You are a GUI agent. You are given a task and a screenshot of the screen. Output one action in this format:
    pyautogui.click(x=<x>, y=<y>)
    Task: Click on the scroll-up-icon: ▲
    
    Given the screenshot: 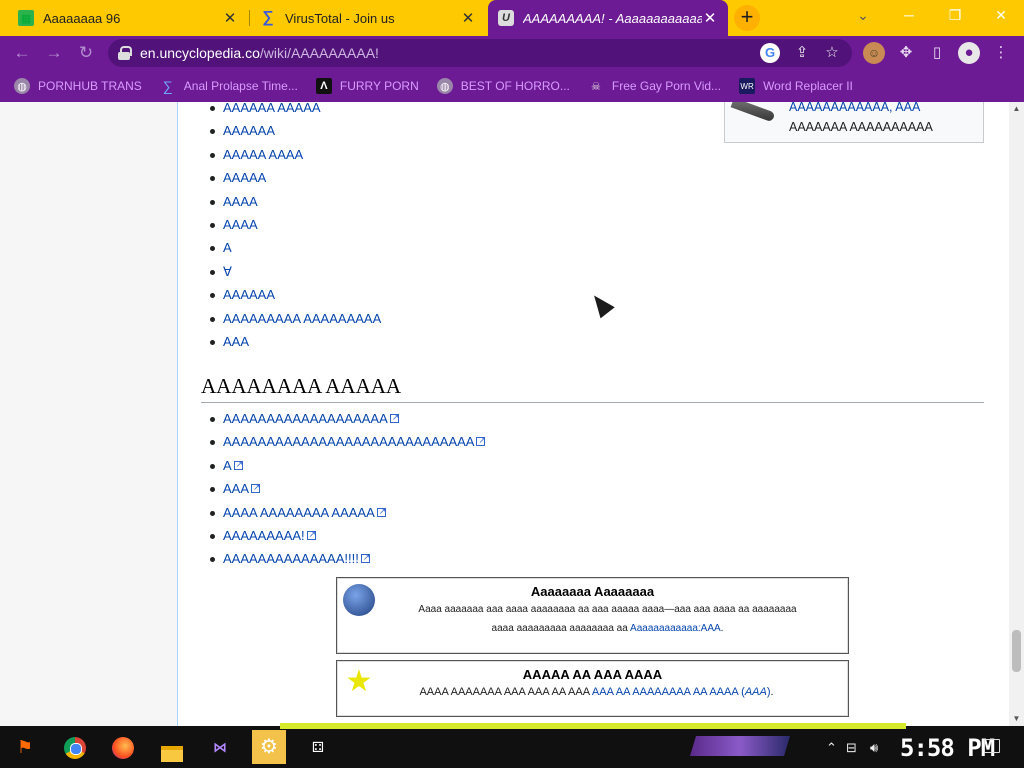 What is the action you would take?
    pyautogui.click(x=1016, y=108)
    